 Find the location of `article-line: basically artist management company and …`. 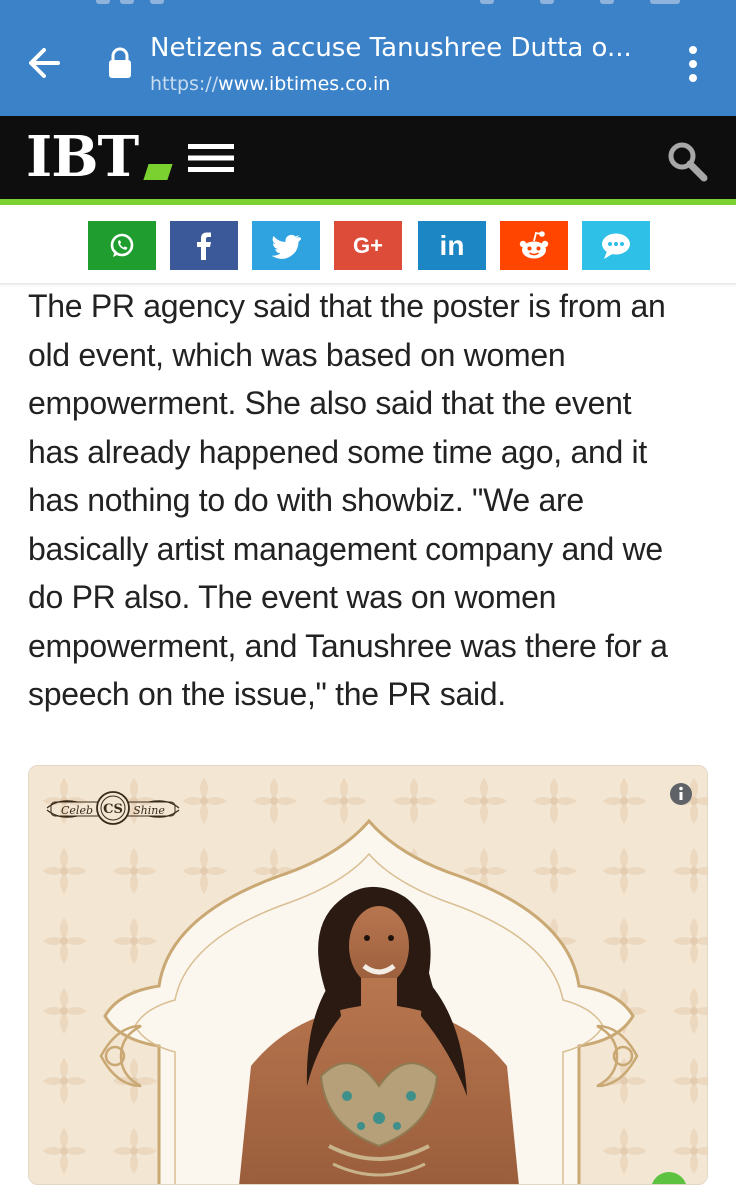

article-line: basically artist management company and … is located at coordinates (345, 548).